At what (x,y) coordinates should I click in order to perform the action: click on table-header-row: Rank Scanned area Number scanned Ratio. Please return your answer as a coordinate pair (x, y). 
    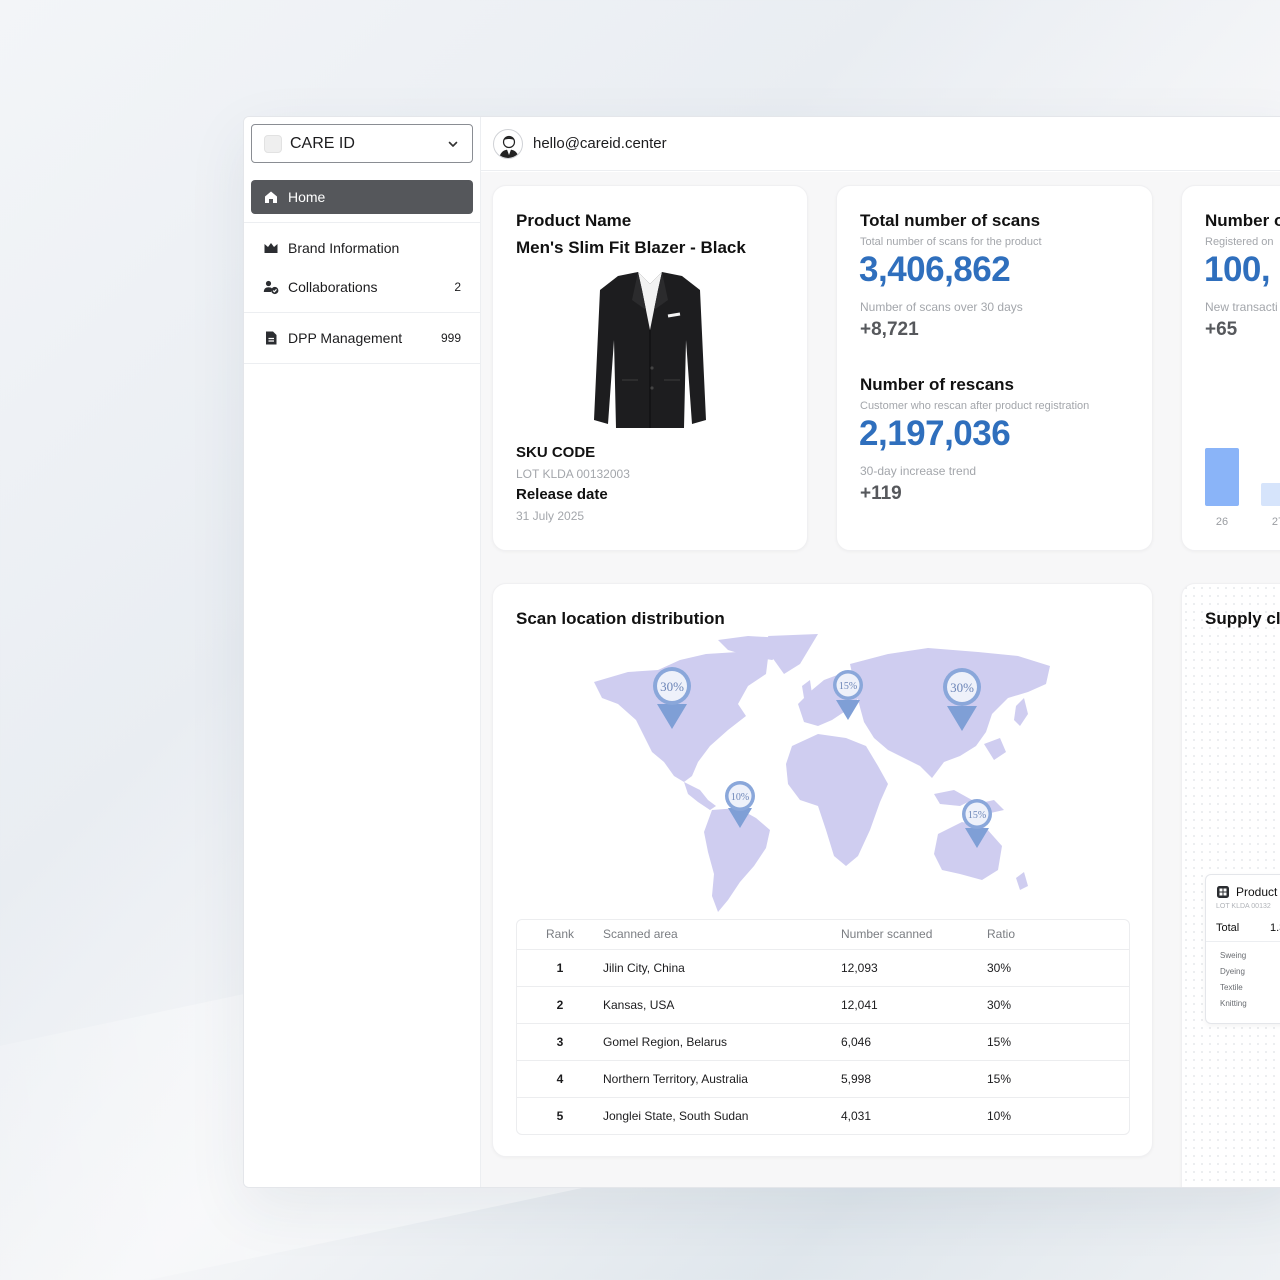
    Looking at the image, I should click on (823, 935).